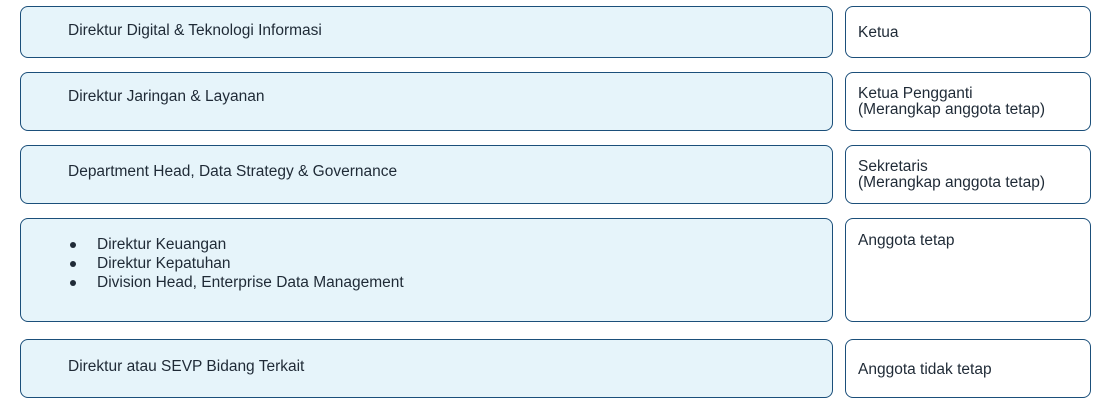  What do you see at coordinates (915, 93) in the screenshot?
I see `role-label: Ketua Pengganti` at bounding box center [915, 93].